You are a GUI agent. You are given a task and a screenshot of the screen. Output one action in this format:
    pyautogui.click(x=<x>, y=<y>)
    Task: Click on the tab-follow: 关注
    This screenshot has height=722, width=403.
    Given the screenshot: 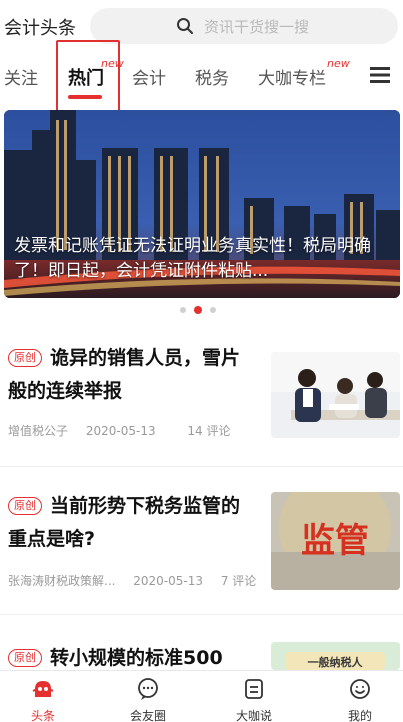 What is the action you would take?
    pyautogui.click(x=21, y=76)
    